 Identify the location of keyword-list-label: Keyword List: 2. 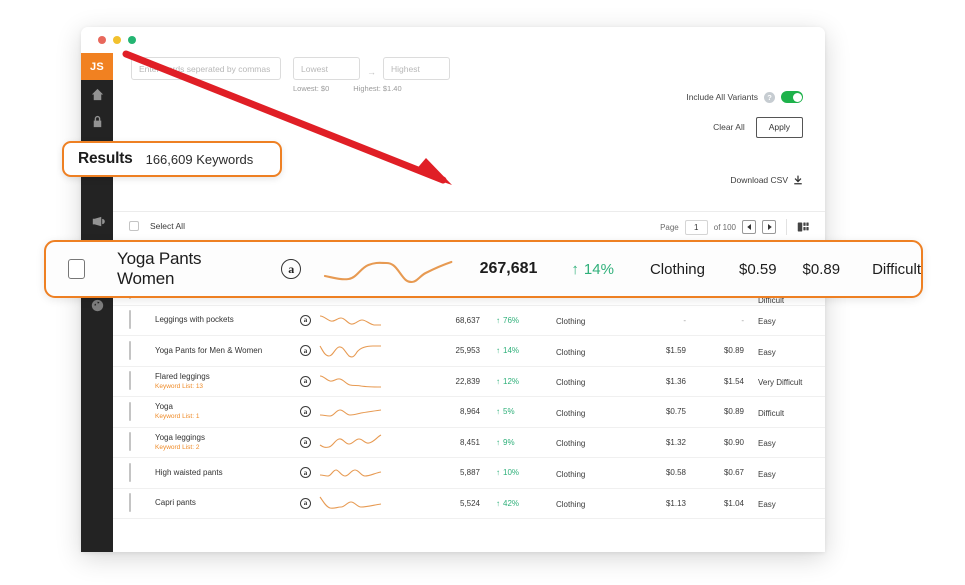
(177, 447).